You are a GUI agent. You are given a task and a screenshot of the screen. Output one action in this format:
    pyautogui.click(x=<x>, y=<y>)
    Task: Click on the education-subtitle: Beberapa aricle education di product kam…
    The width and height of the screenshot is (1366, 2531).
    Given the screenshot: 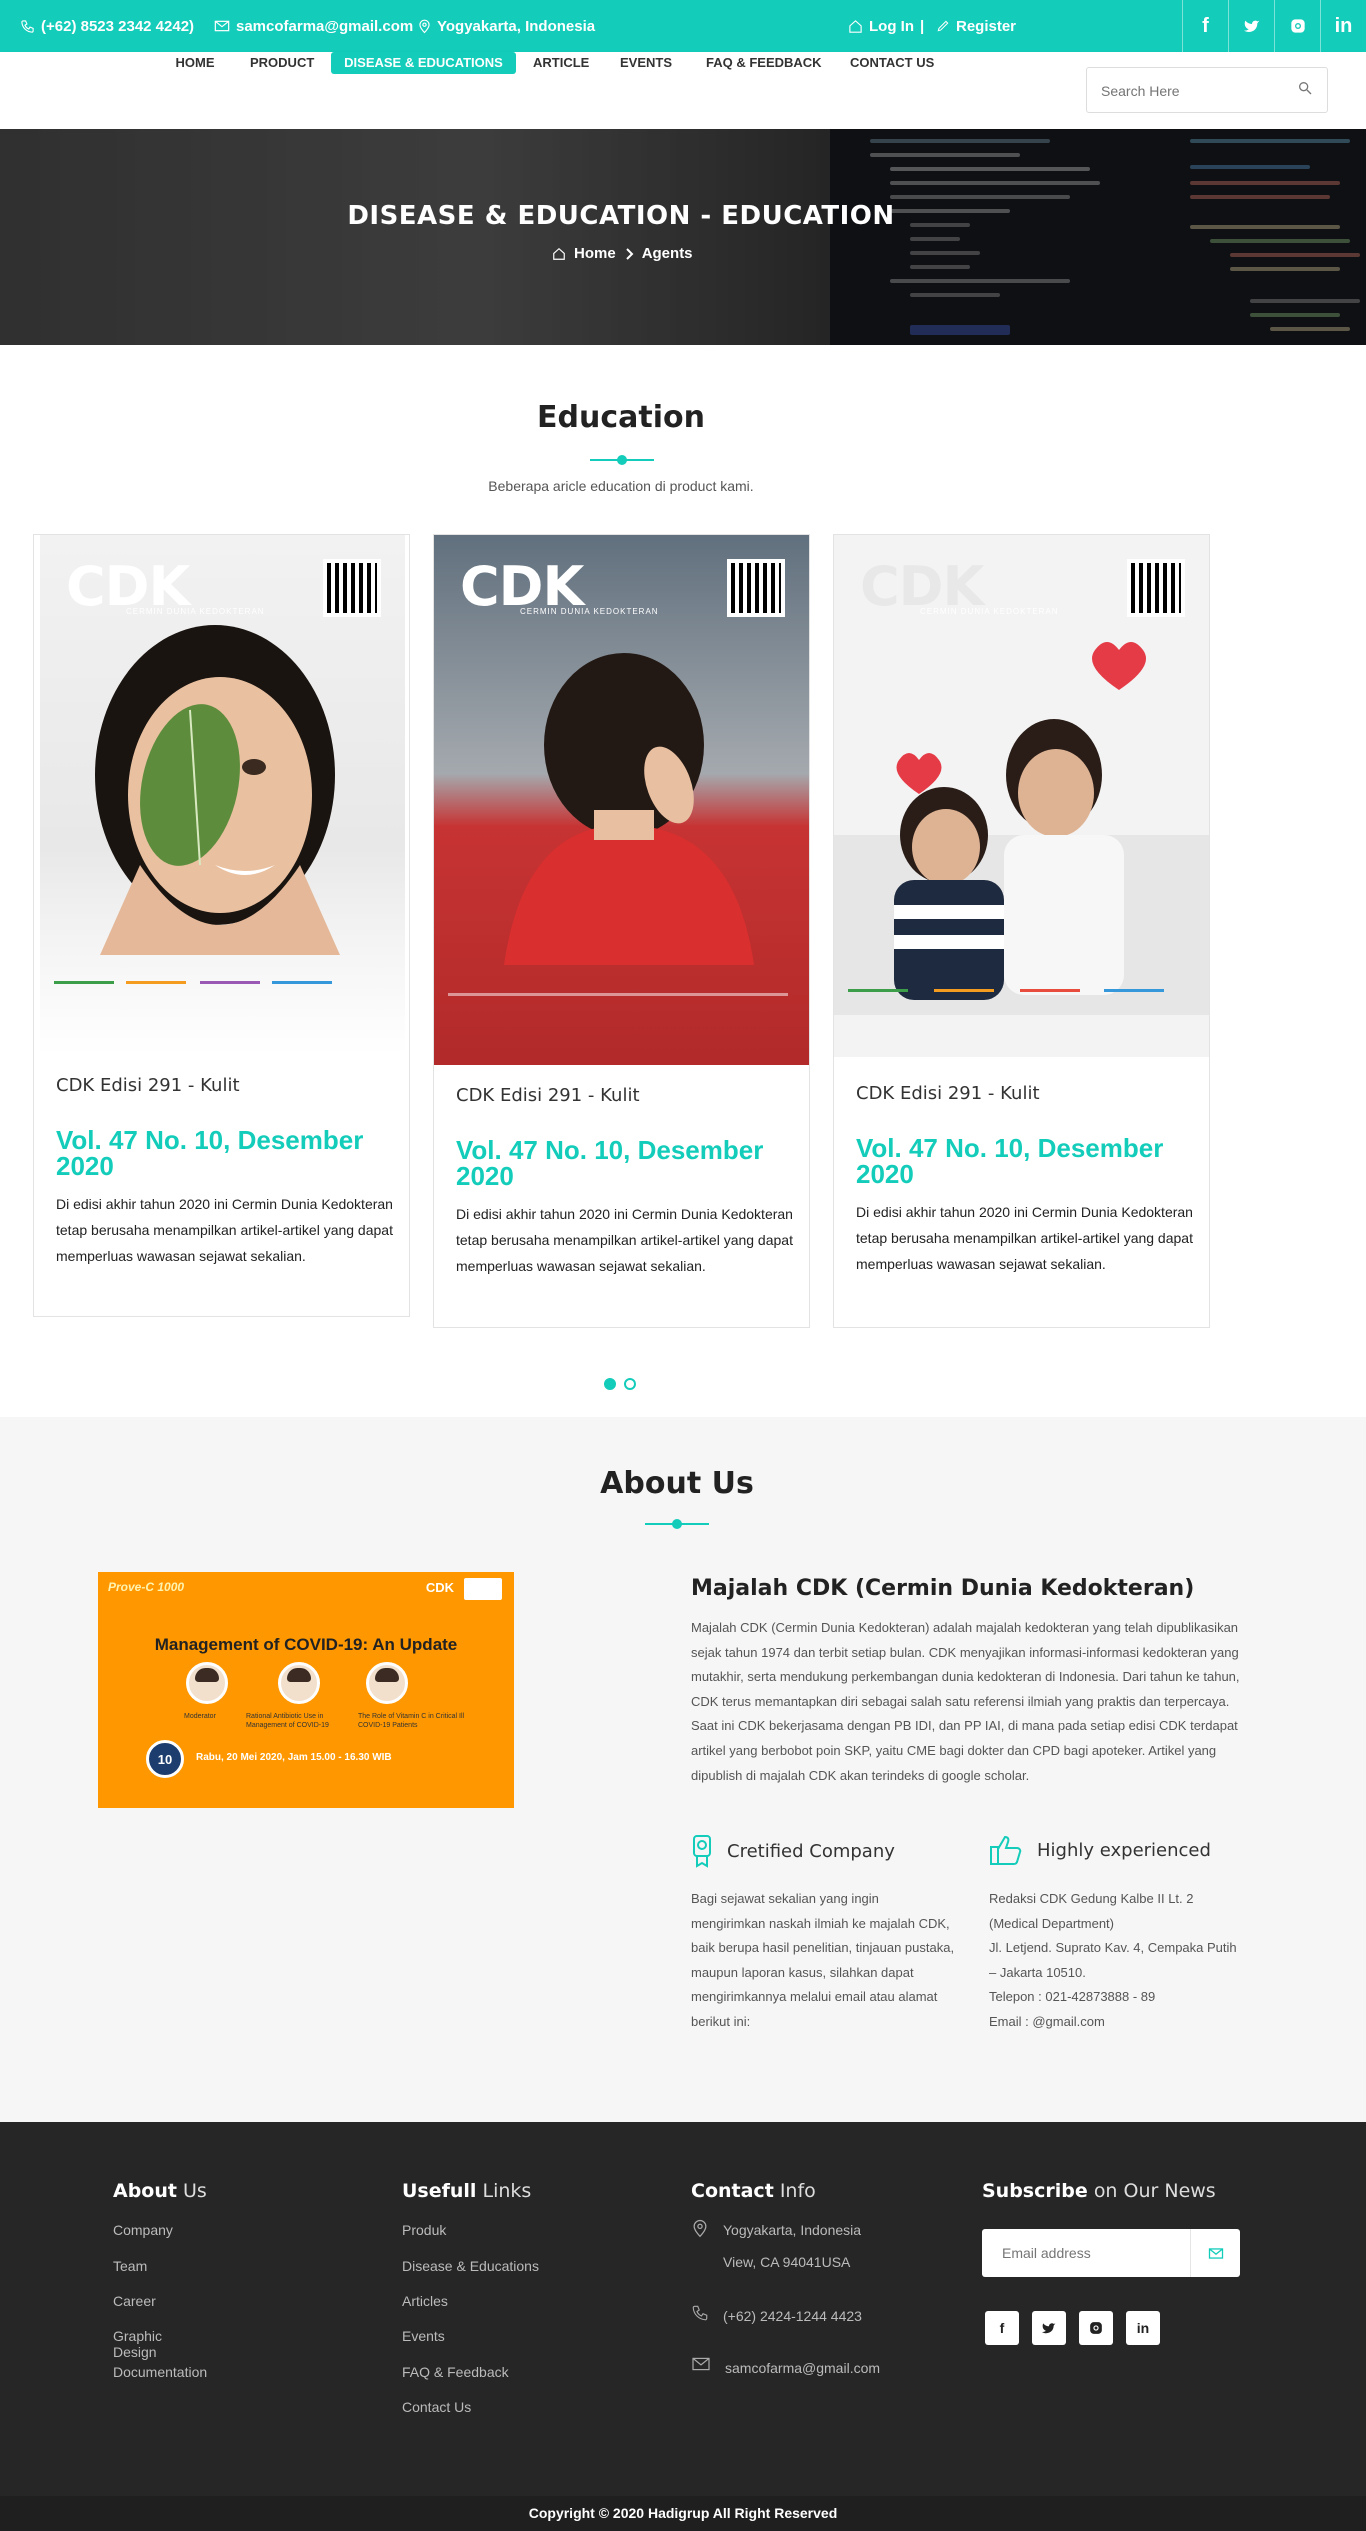 What is the action you would take?
    pyautogui.click(x=621, y=486)
    